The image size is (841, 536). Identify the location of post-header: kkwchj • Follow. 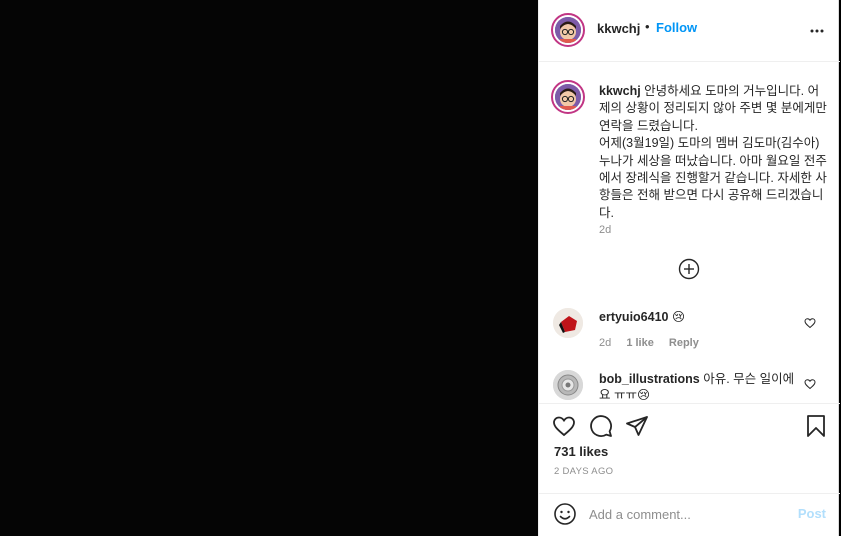
(689, 31).